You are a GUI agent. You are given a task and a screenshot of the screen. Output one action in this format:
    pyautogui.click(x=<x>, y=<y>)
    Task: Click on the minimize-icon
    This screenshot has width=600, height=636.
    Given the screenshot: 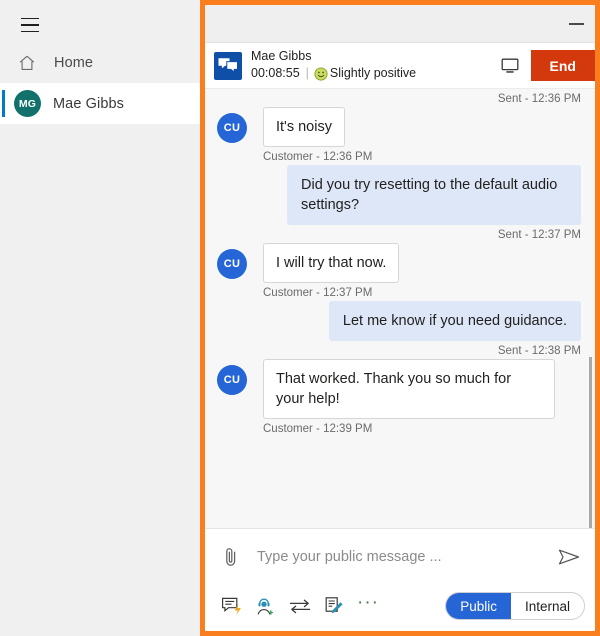 What is the action you would take?
    pyautogui.click(x=576, y=24)
    